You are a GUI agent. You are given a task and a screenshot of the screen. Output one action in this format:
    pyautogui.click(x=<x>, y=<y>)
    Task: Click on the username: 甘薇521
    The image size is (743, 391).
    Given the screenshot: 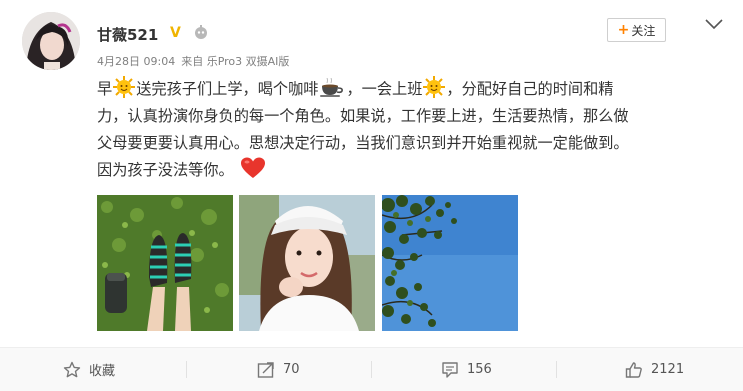 What is the action you would take?
    pyautogui.click(x=127, y=34)
    